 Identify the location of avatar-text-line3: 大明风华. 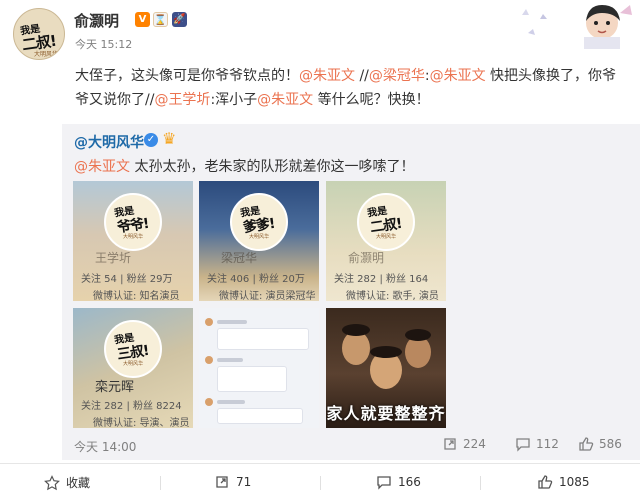
(46, 54).